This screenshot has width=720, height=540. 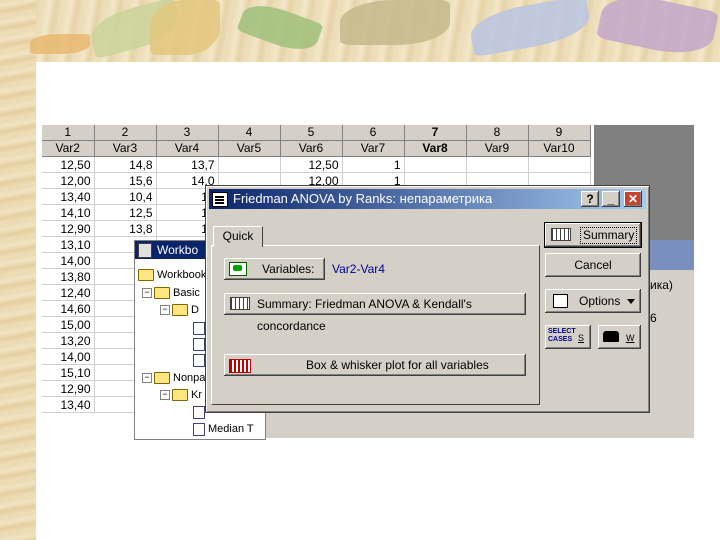 What do you see at coordinates (238, 269) in the screenshot?
I see `variables-icon` at bounding box center [238, 269].